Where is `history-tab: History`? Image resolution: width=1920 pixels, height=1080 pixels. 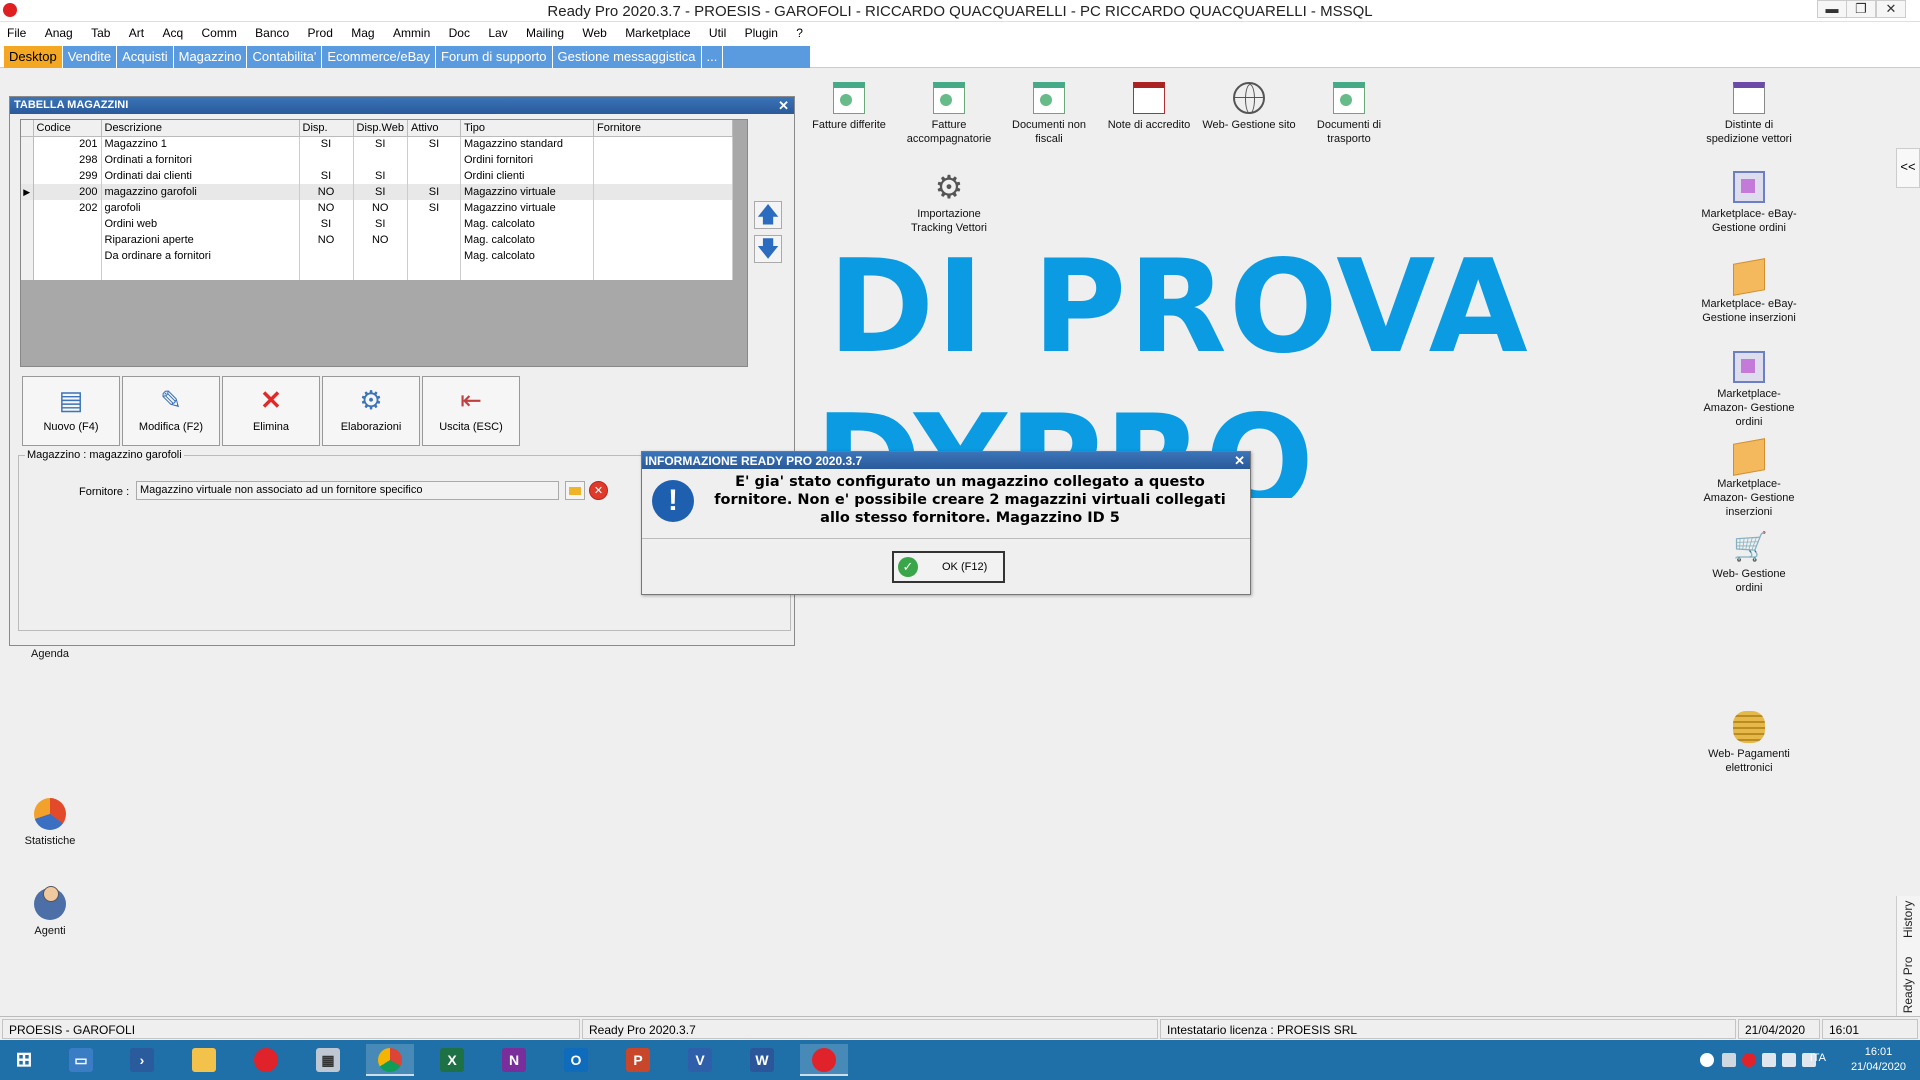 history-tab: History is located at coordinates (1908, 919).